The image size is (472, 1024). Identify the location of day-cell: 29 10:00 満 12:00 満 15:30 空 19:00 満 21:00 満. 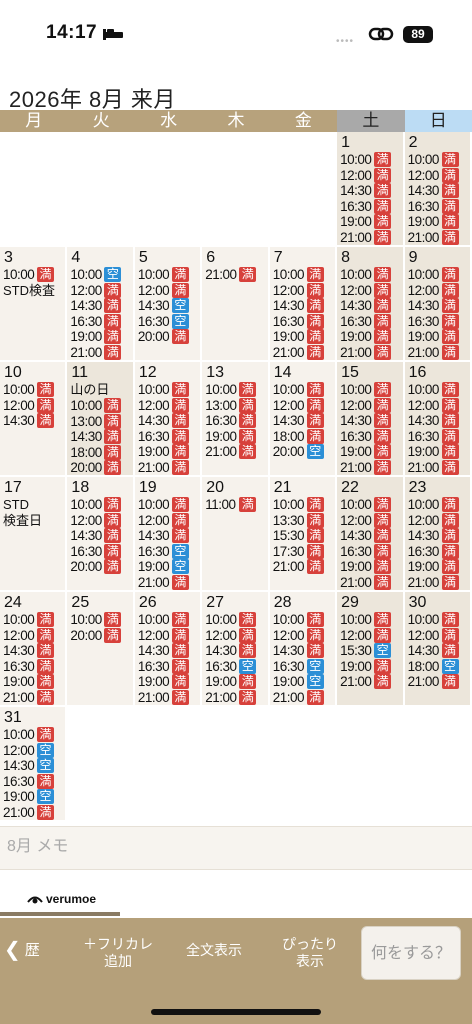
(371, 649).